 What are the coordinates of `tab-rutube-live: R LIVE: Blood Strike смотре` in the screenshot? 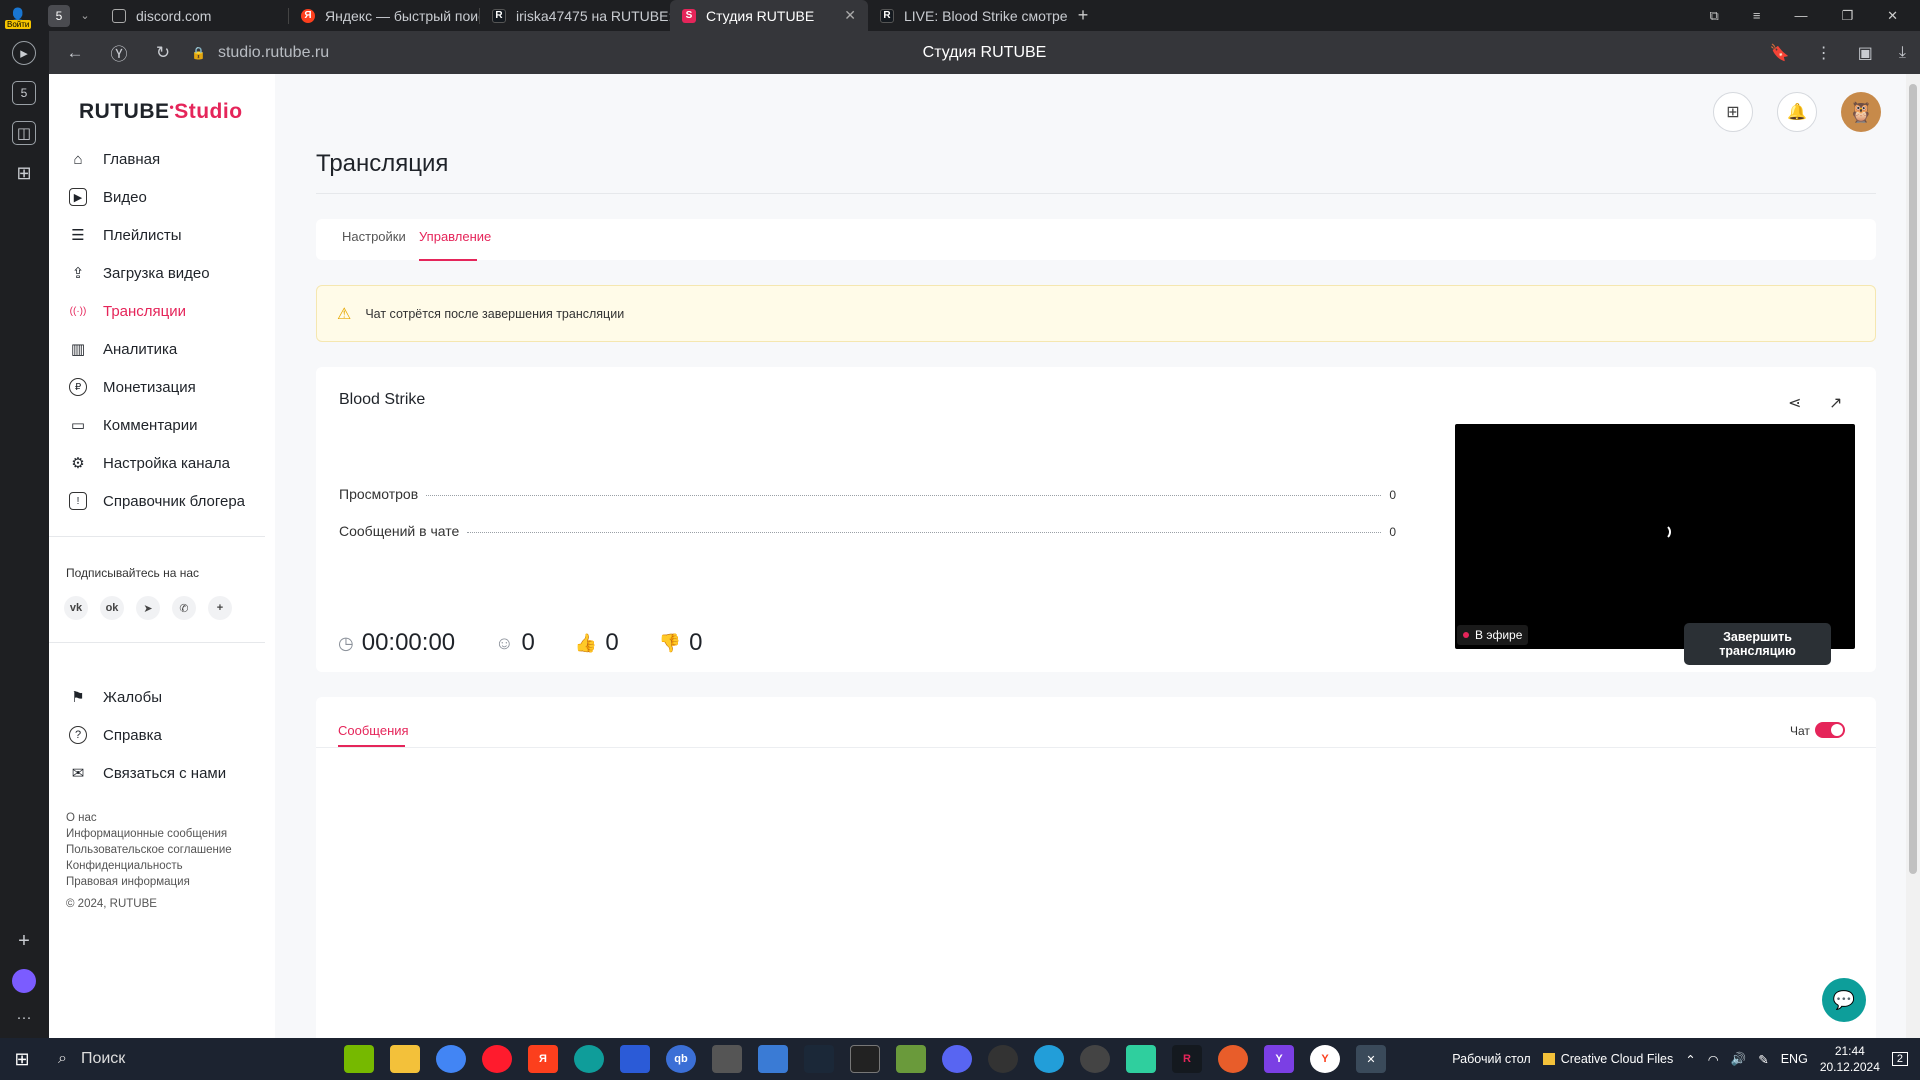 It's located at (968, 15).